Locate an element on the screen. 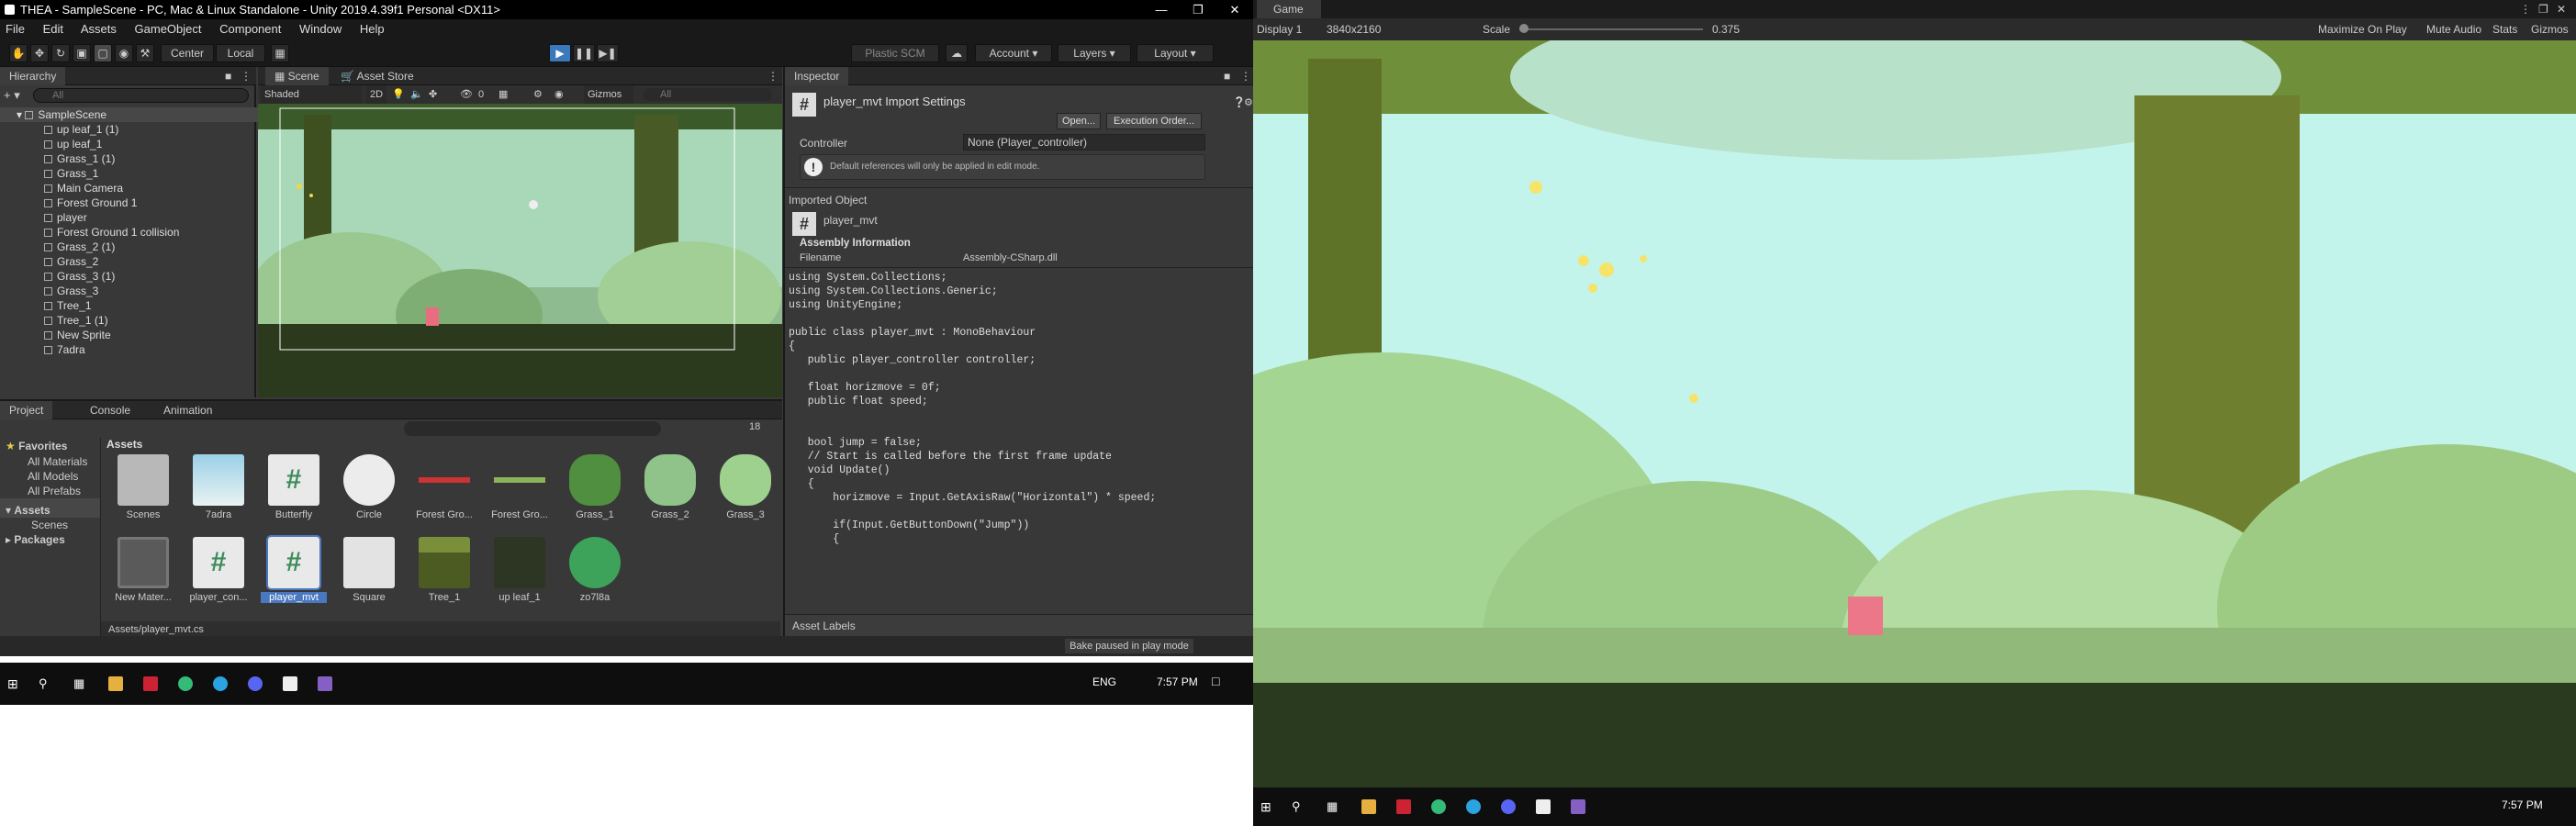 This screenshot has height=826, width=2576. start-icon: ⊞ is located at coordinates (14, 684).